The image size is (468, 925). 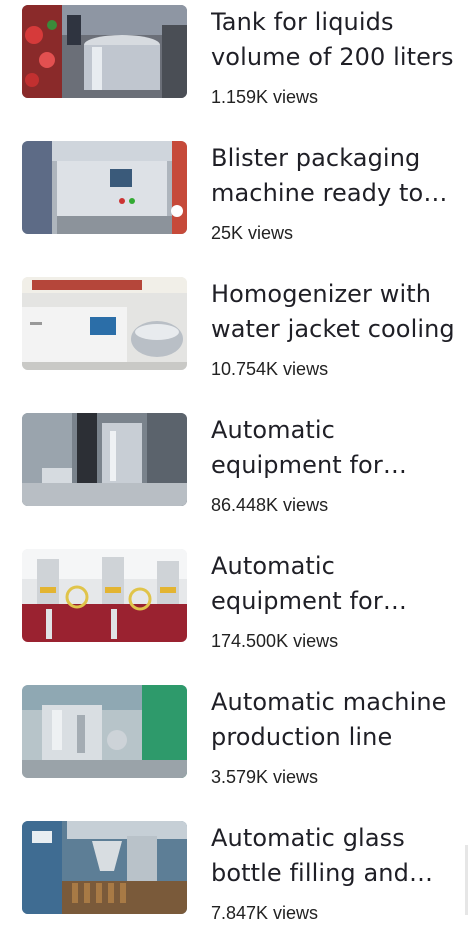 I want to click on video-title: Tank for liquids volume of 200 liters, so click(x=333, y=40).